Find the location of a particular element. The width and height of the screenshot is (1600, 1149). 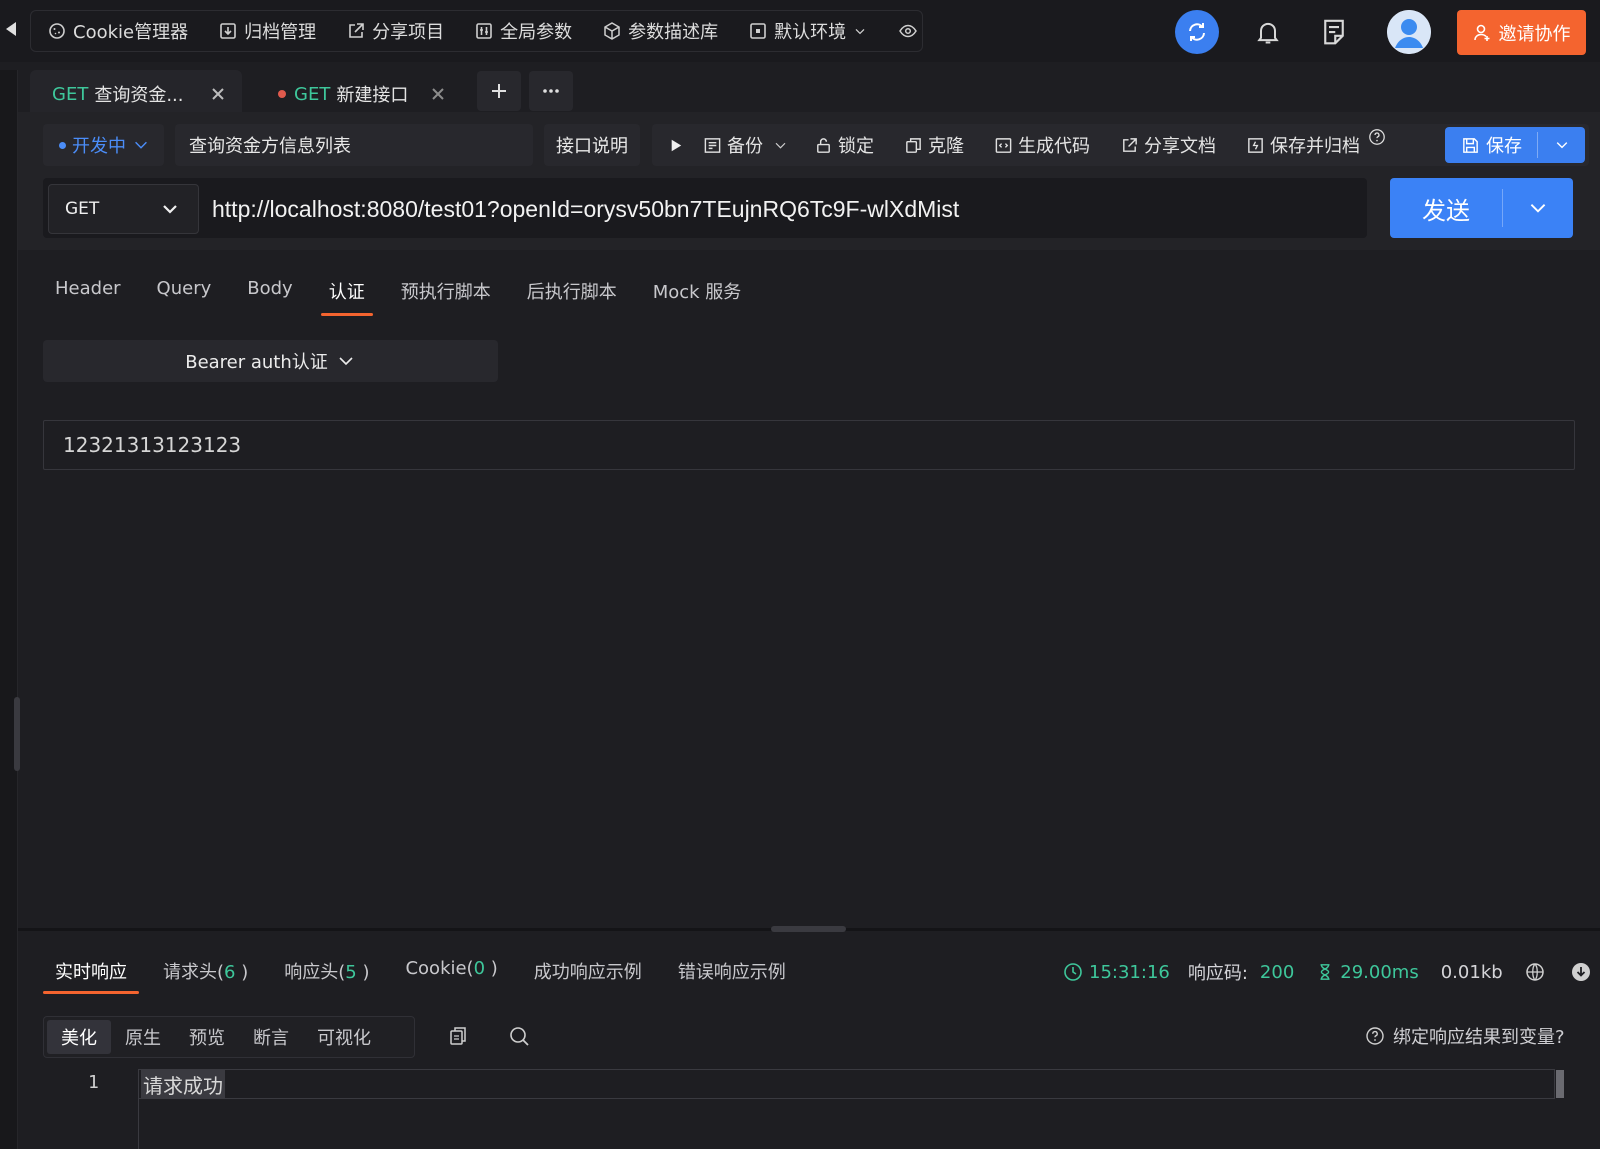

play-icon is located at coordinates (676, 145).